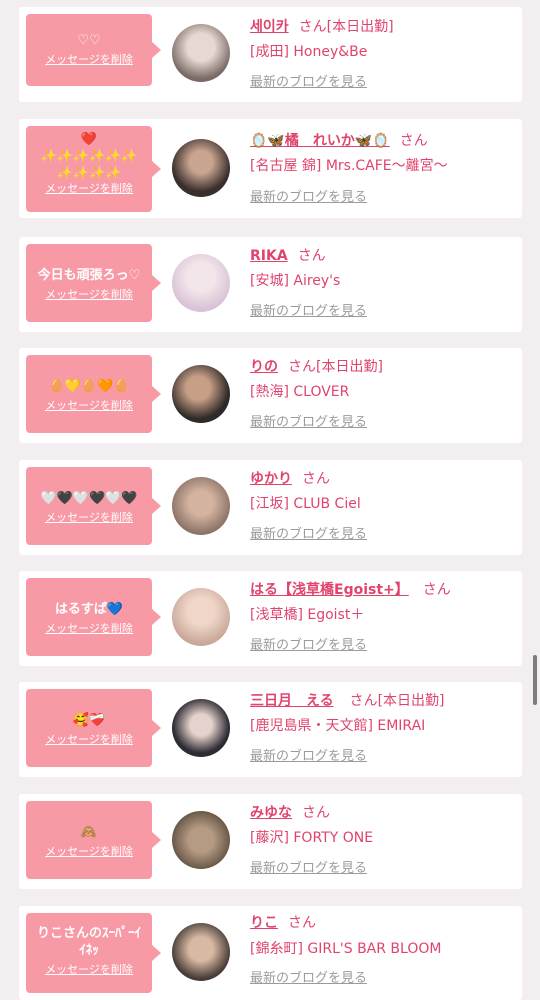  Describe the element at coordinates (89, 498) in the screenshot. I see `message-text: 🤍🖤🤍🖤🤍🖤` at that location.